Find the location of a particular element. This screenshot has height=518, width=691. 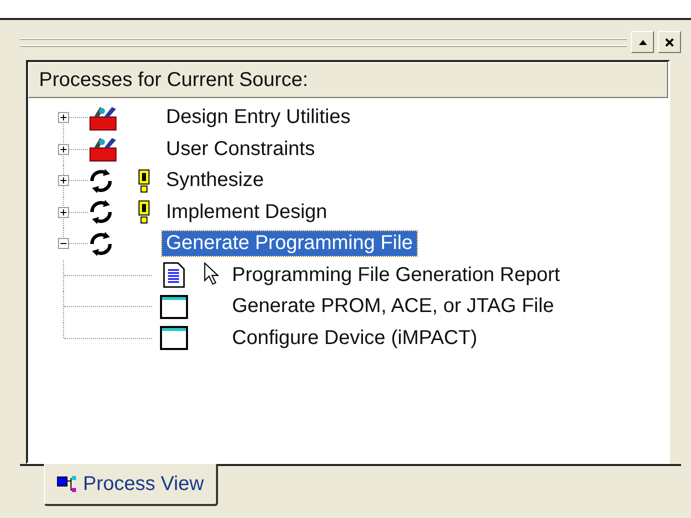

tree-item: Generate Programming File is located at coordinates (289, 243).